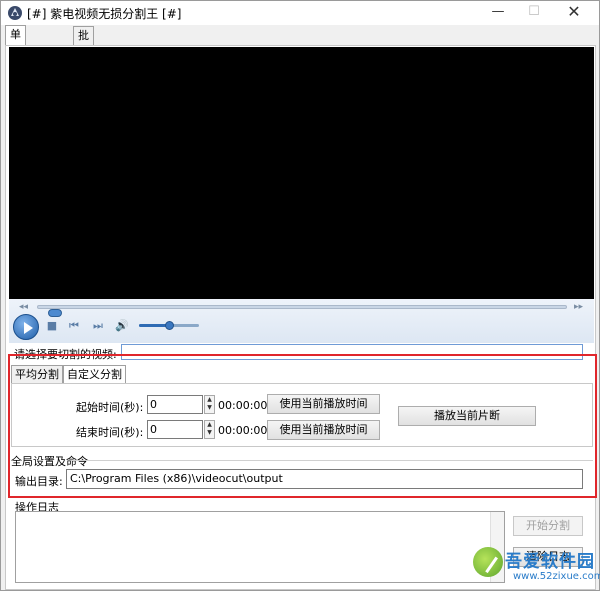  What do you see at coordinates (26, 327) in the screenshot?
I see `play-button` at bounding box center [26, 327].